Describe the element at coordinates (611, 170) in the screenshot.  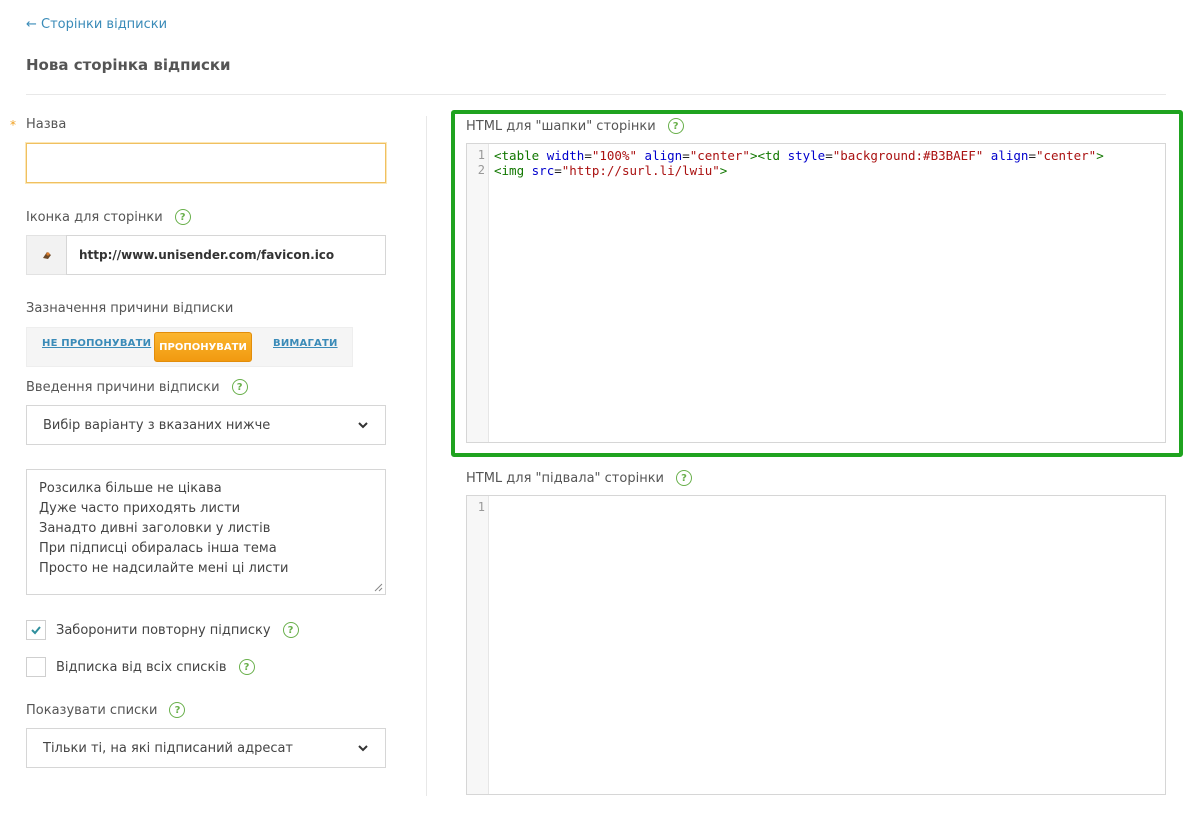
I see `code-line: <img src="http://surl.li/lwiu">` at that location.